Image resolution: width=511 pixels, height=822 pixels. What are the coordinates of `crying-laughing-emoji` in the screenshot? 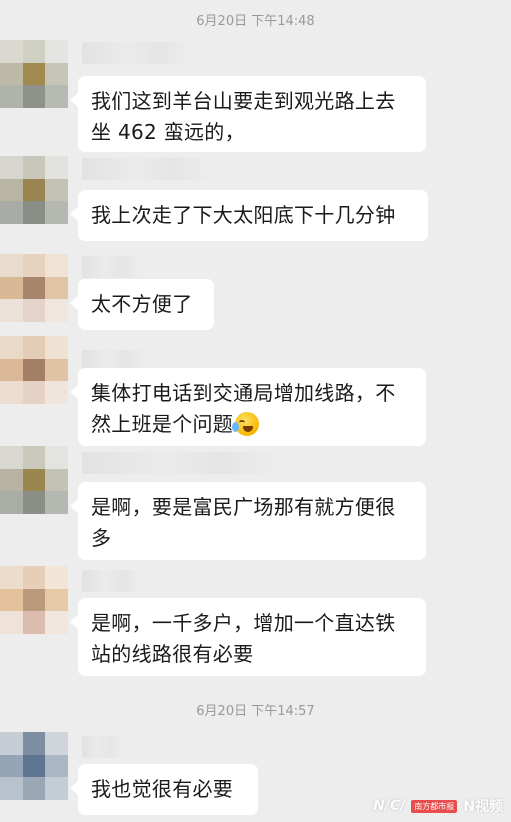 It's located at (246, 424).